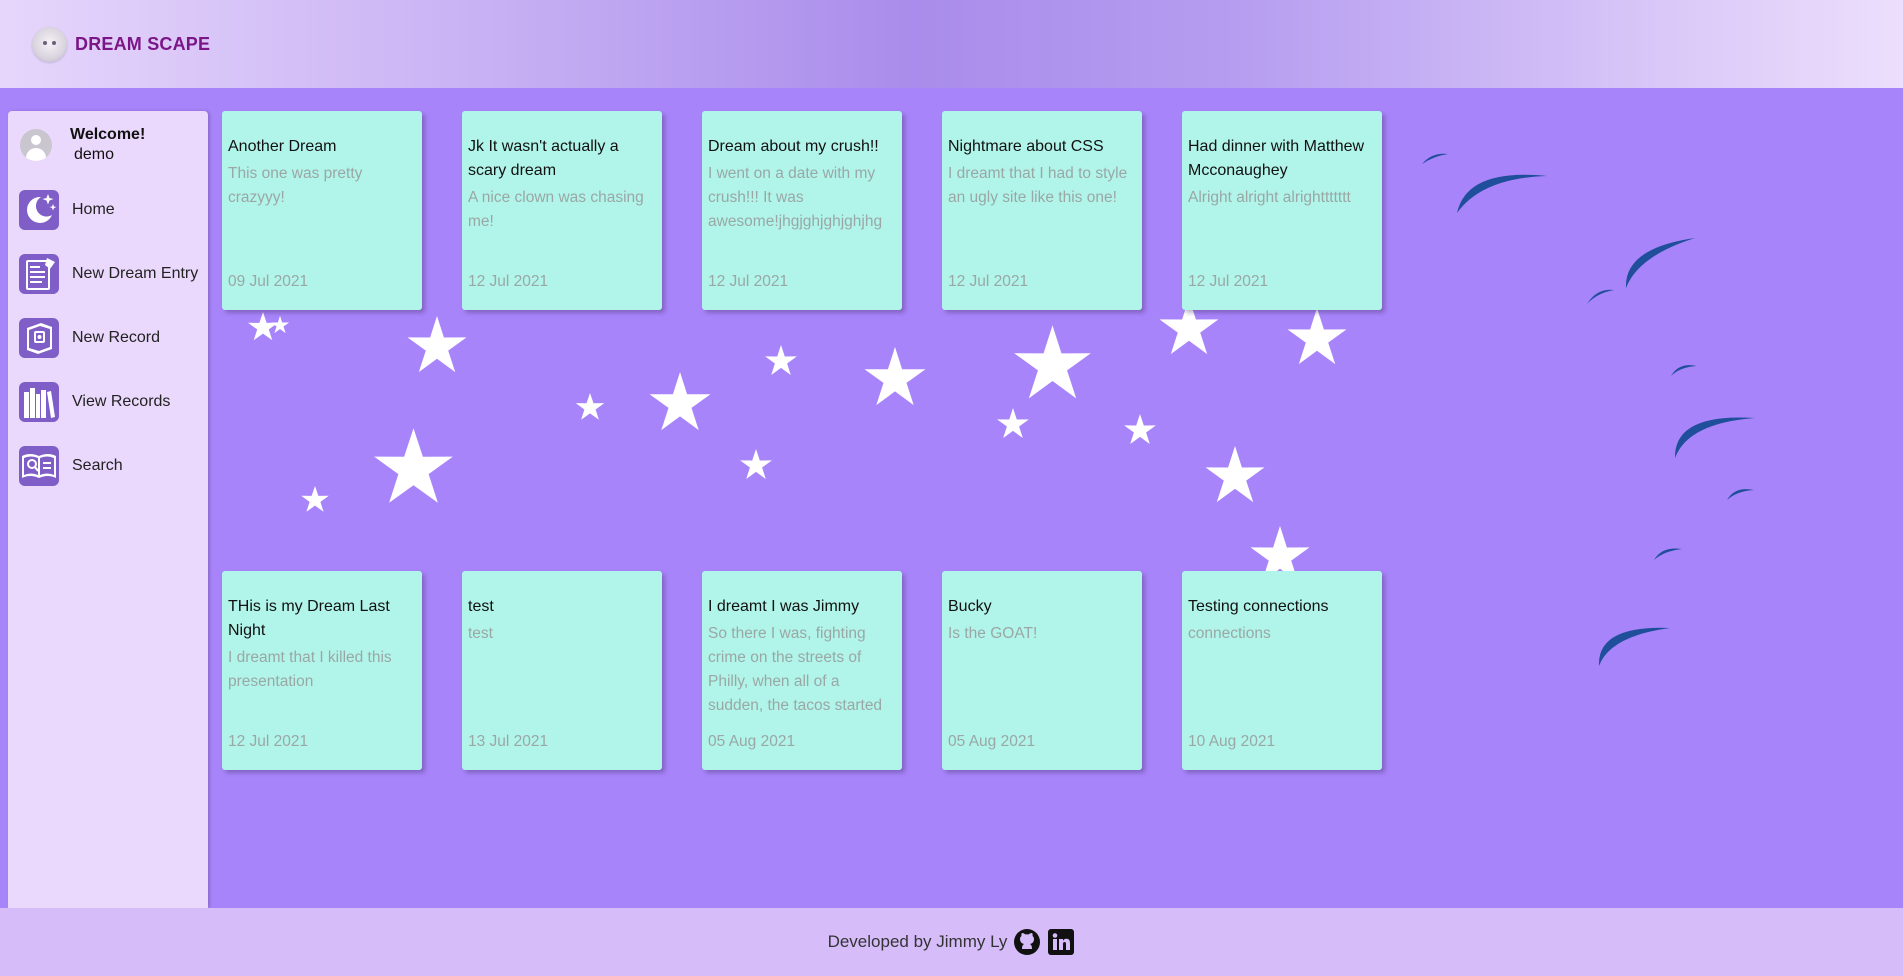 The height and width of the screenshot is (976, 1903). Describe the element at coordinates (39, 338) in the screenshot. I see `record-book-icon` at that location.